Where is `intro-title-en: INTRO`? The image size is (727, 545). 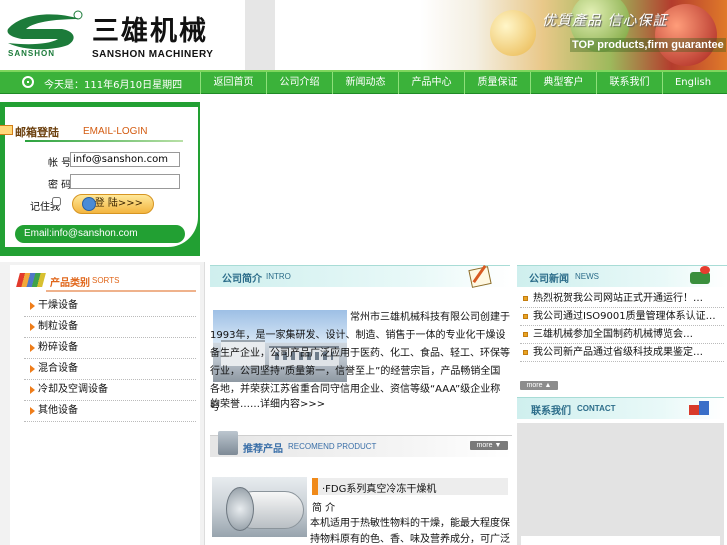
intro-title-en: INTRO is located at coordinates (278, 276).